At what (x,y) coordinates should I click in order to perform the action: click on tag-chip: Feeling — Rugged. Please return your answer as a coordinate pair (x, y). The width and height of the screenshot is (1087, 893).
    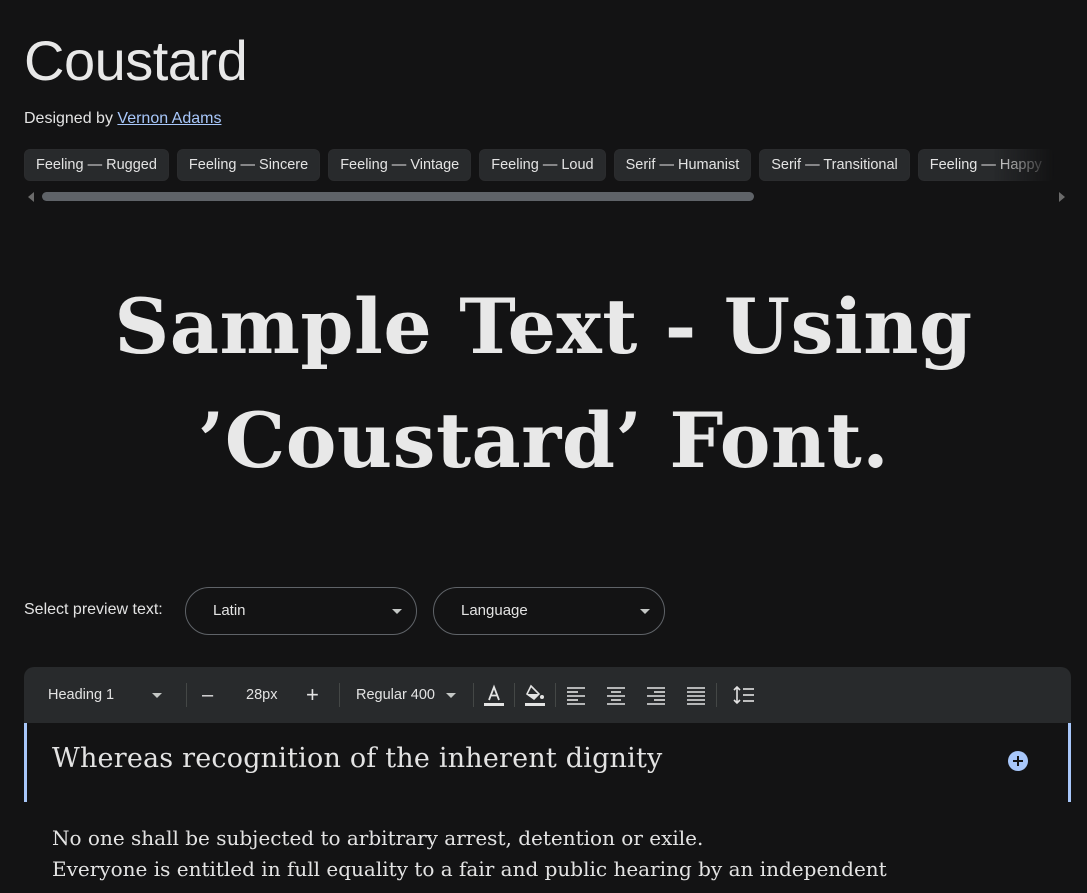
    Looking at the image, I should click on (96, 165).